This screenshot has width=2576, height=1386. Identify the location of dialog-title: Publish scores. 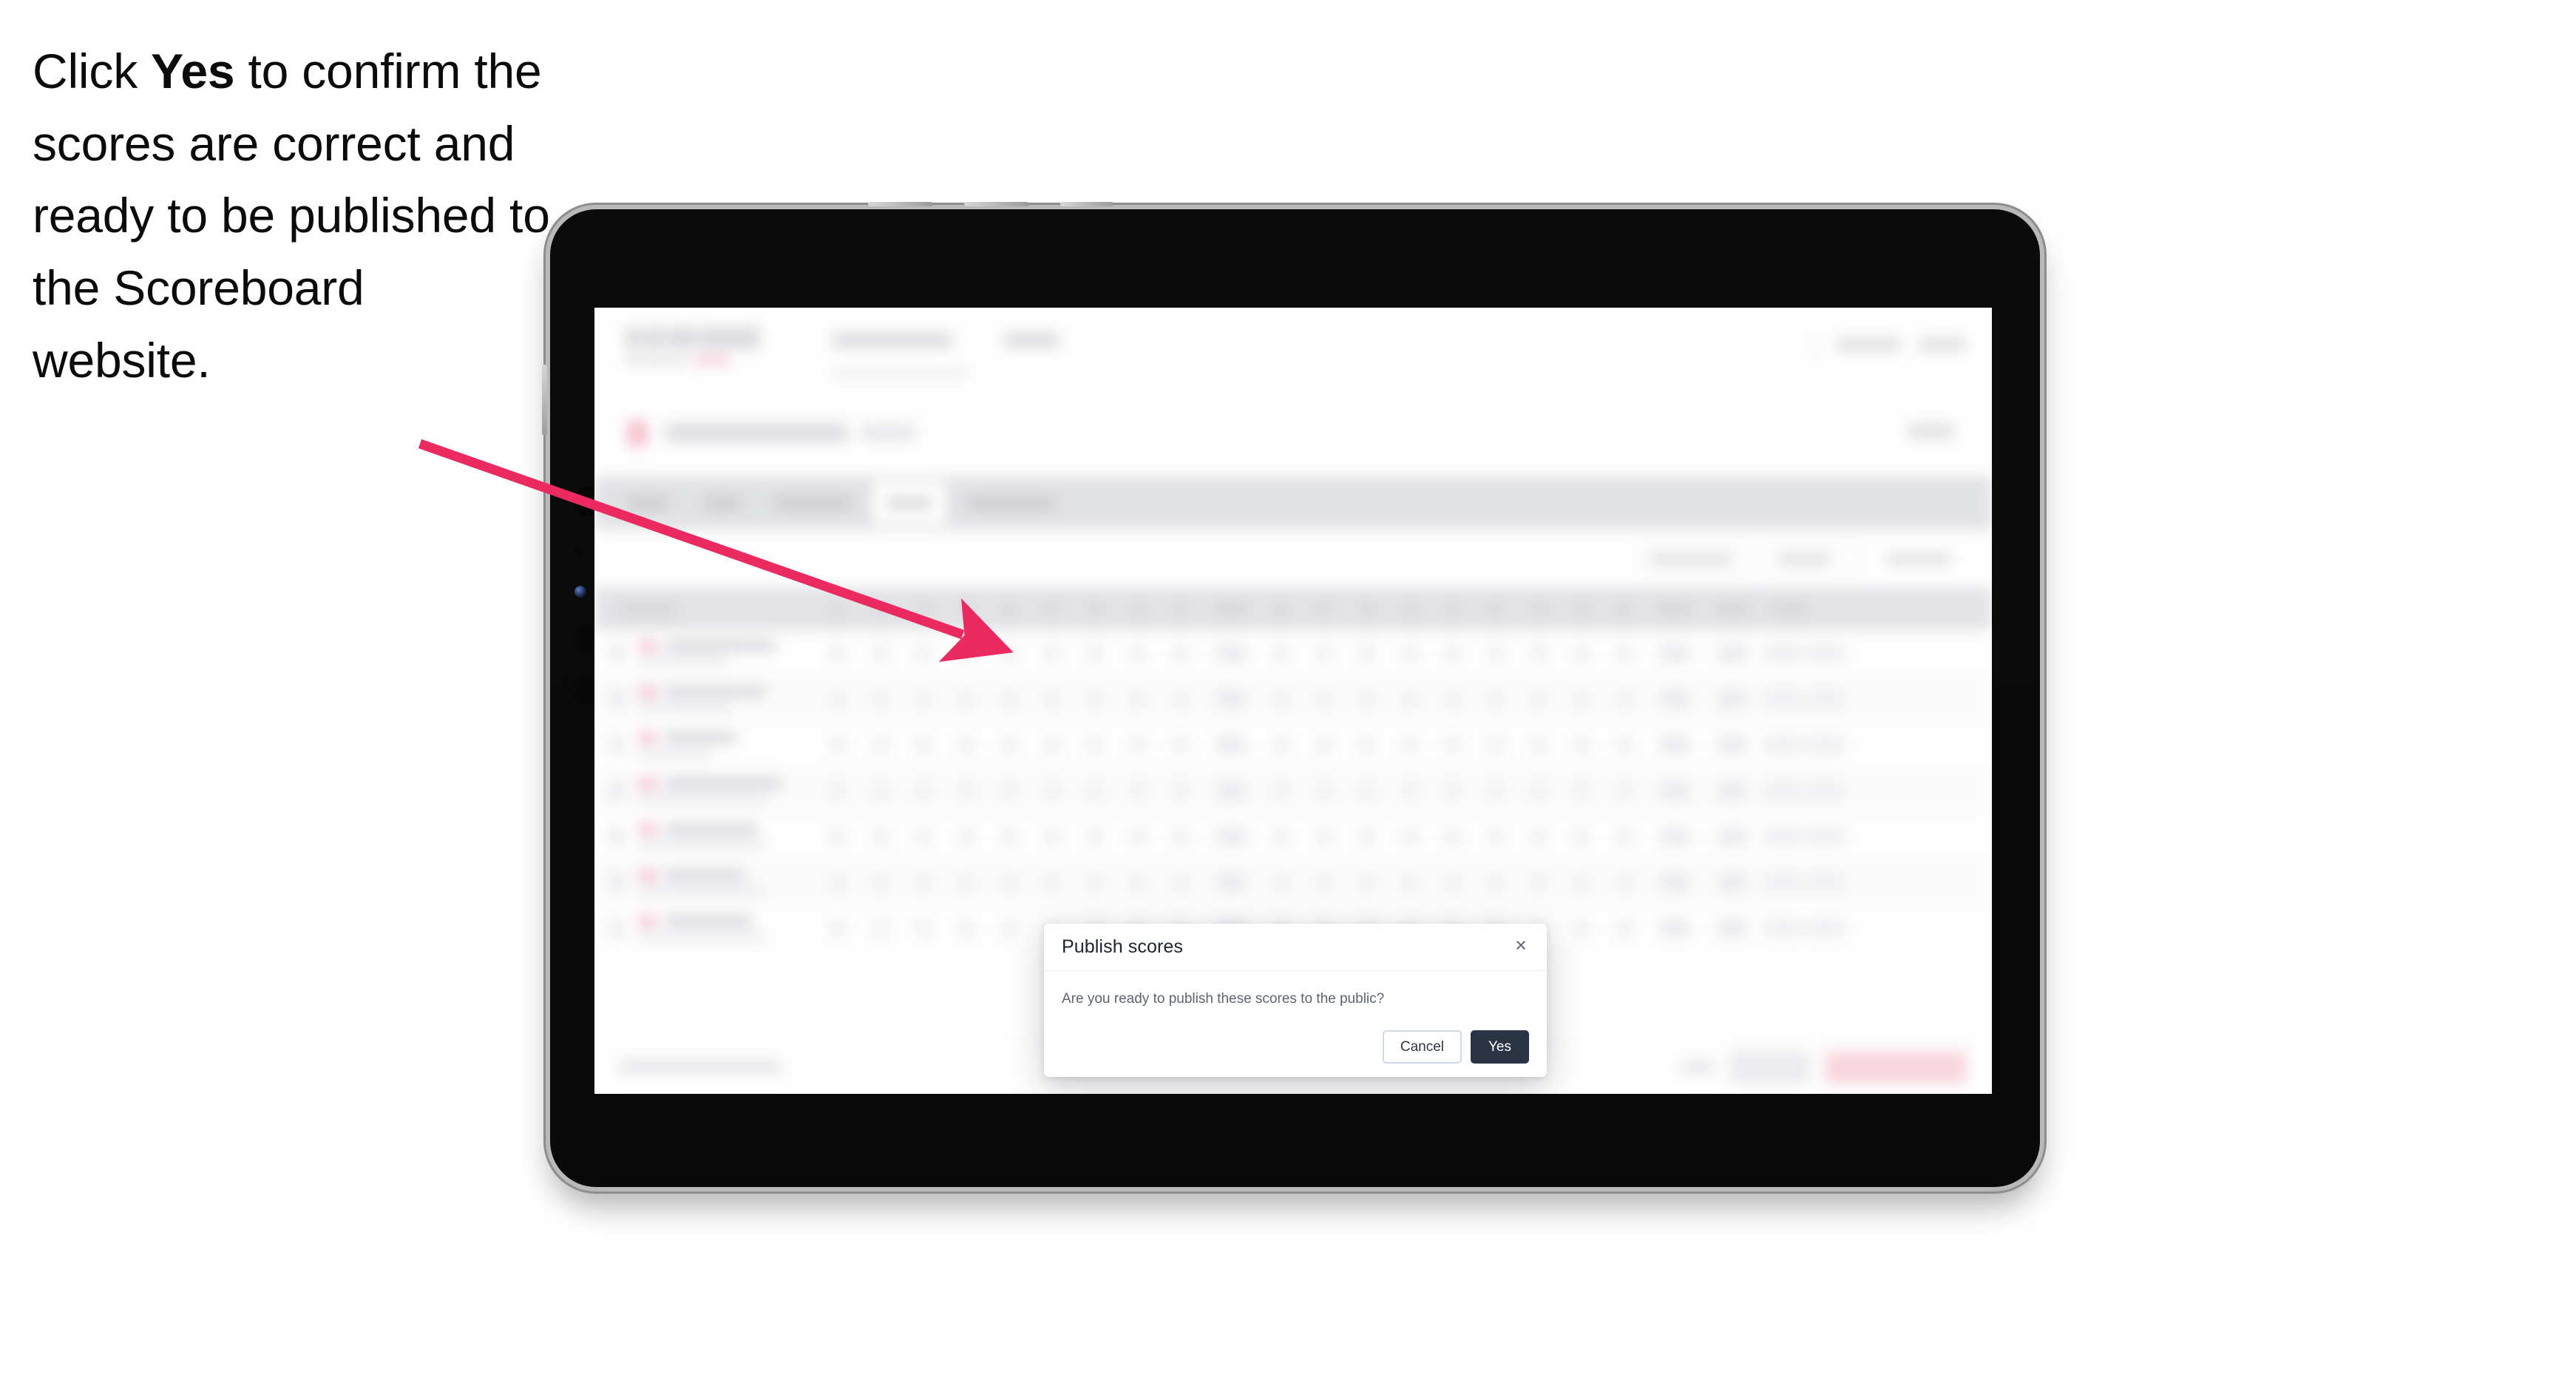
(1122, 946).